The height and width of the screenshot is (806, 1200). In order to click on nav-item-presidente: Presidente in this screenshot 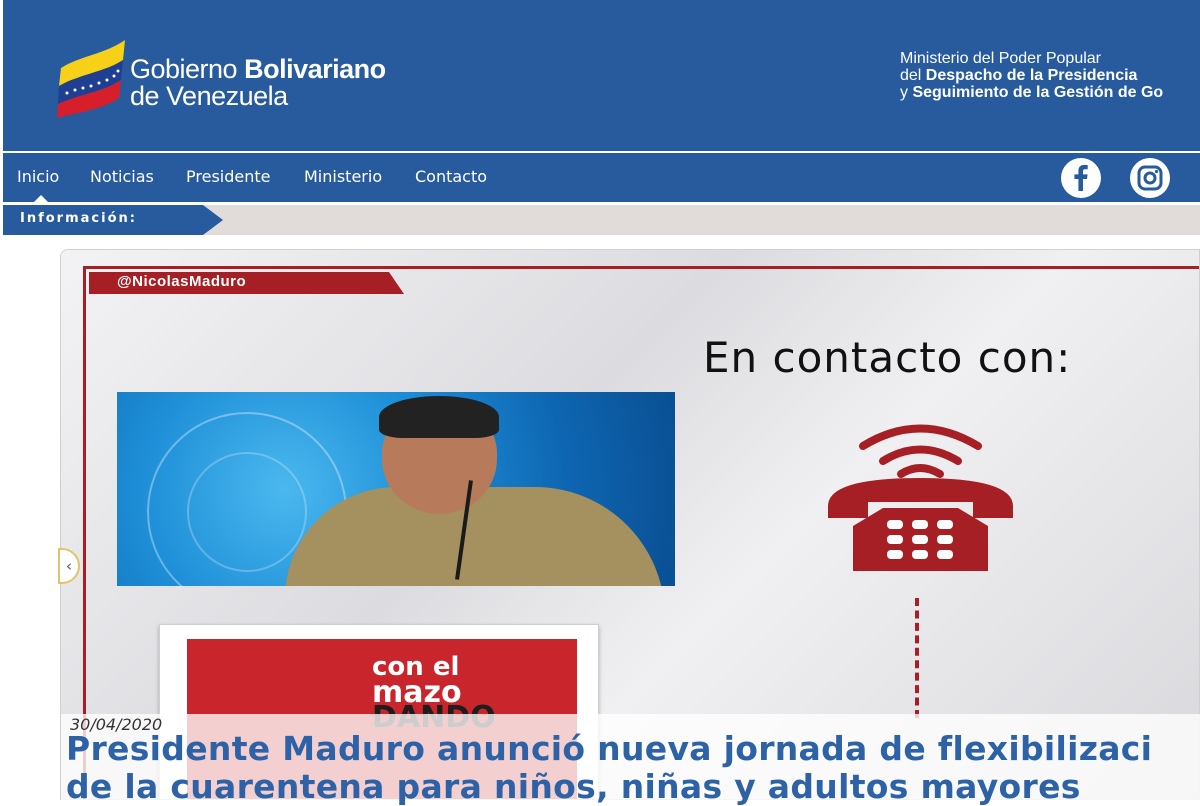, I will do `click(228, 176)`.